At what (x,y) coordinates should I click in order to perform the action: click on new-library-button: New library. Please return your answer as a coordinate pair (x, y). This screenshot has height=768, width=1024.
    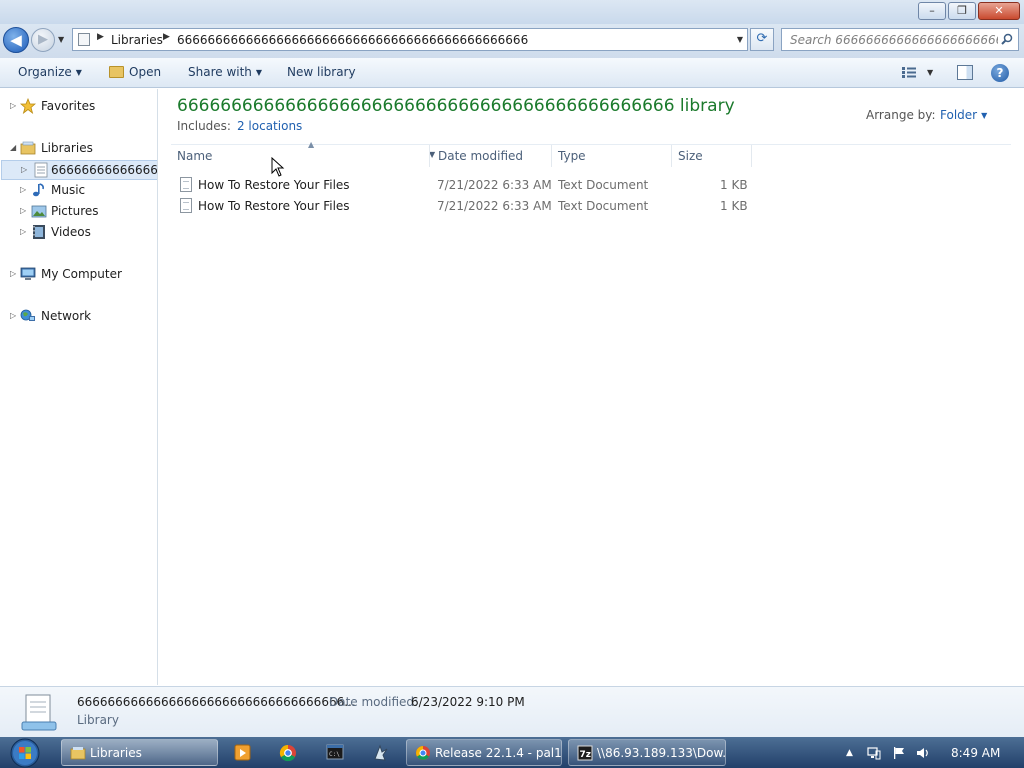
    Looking at the image, I should click on (321, 72).